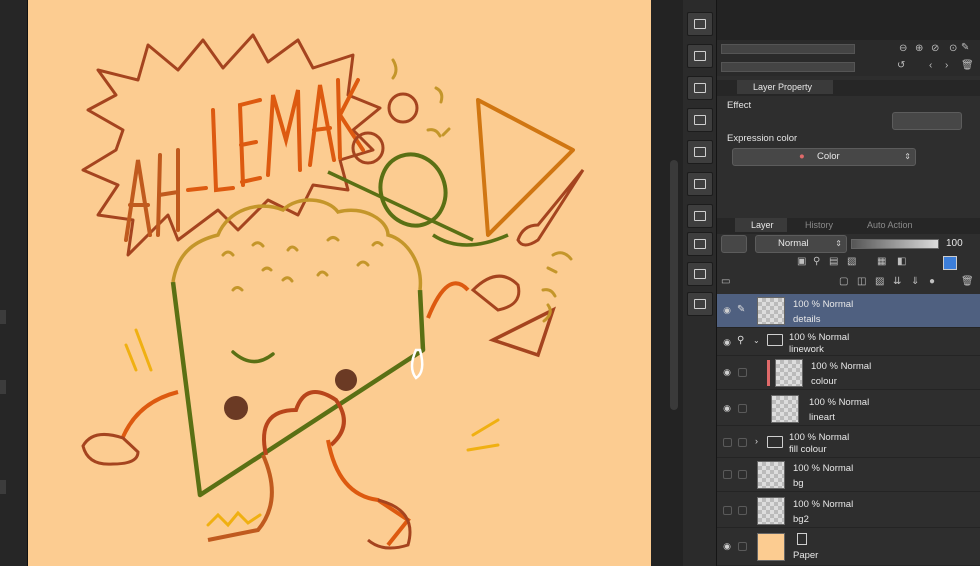 The image size is (980, 566). What do you see at coordinates (808, 449) in the screenshot?
I see `layer-name: fill colour` at bounding box center [808, 449].